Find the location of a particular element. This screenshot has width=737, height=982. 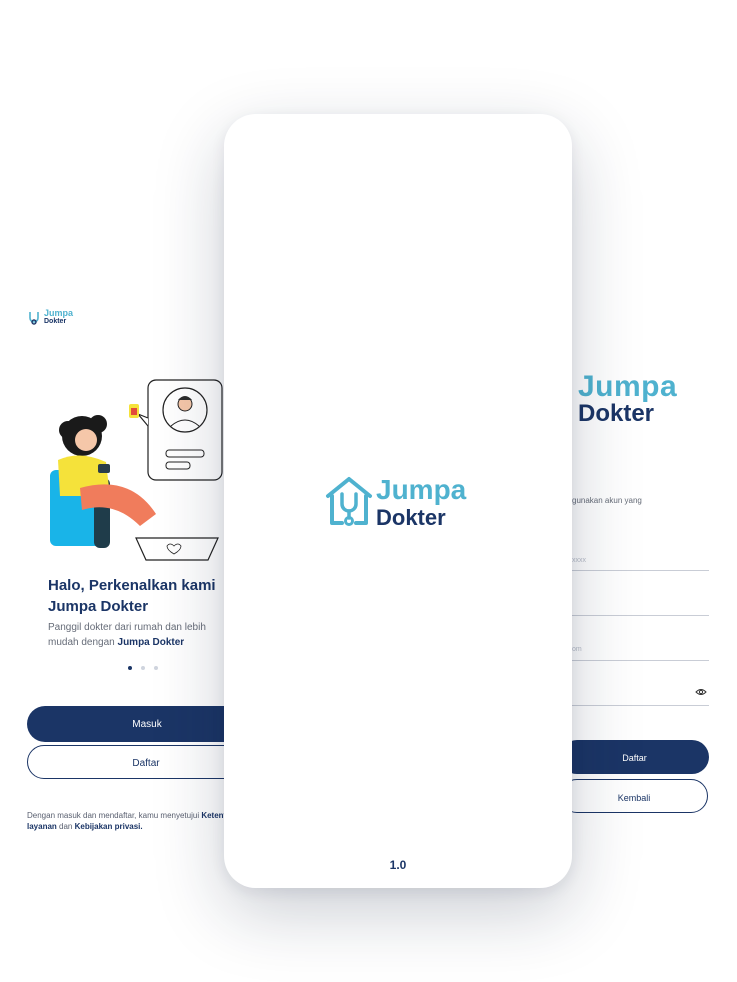

field-placeholder: om is located at coordinates (577, 649).